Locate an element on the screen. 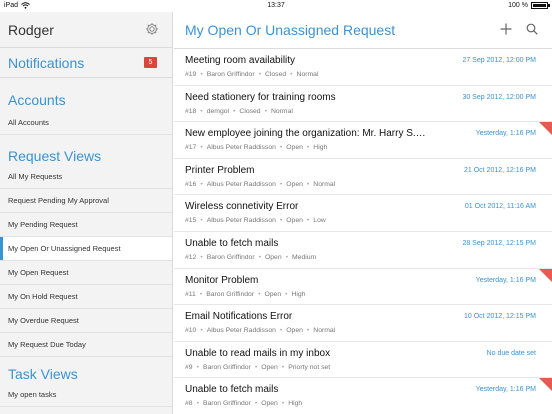 This screenshot has width=552, height=414. request-title: Unable to read mails in my inbox is located at coordinates (258, 353).